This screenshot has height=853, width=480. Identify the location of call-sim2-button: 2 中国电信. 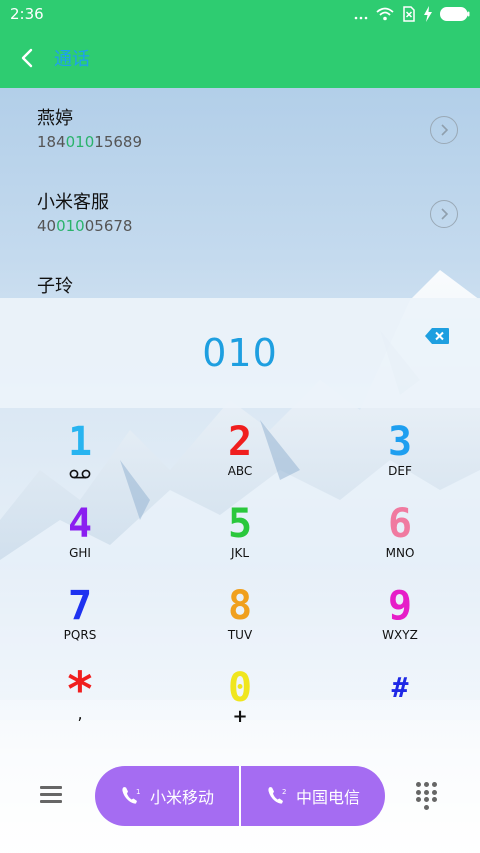
(312, 796).